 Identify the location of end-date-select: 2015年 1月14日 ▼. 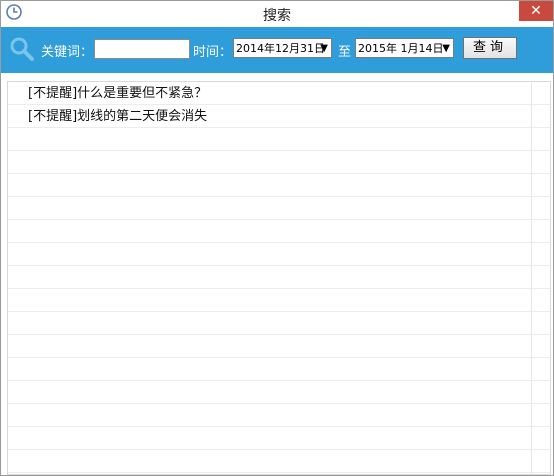
(404, 48).